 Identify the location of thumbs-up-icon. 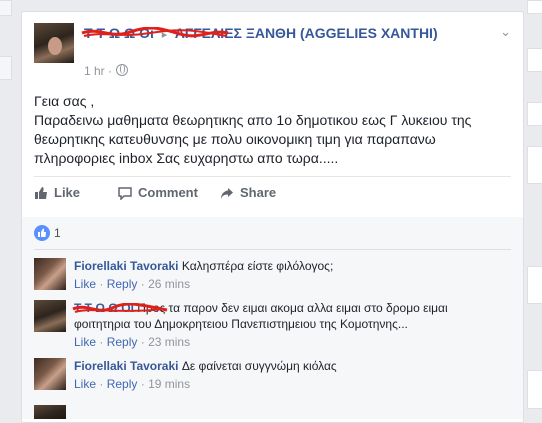
(41, 192).